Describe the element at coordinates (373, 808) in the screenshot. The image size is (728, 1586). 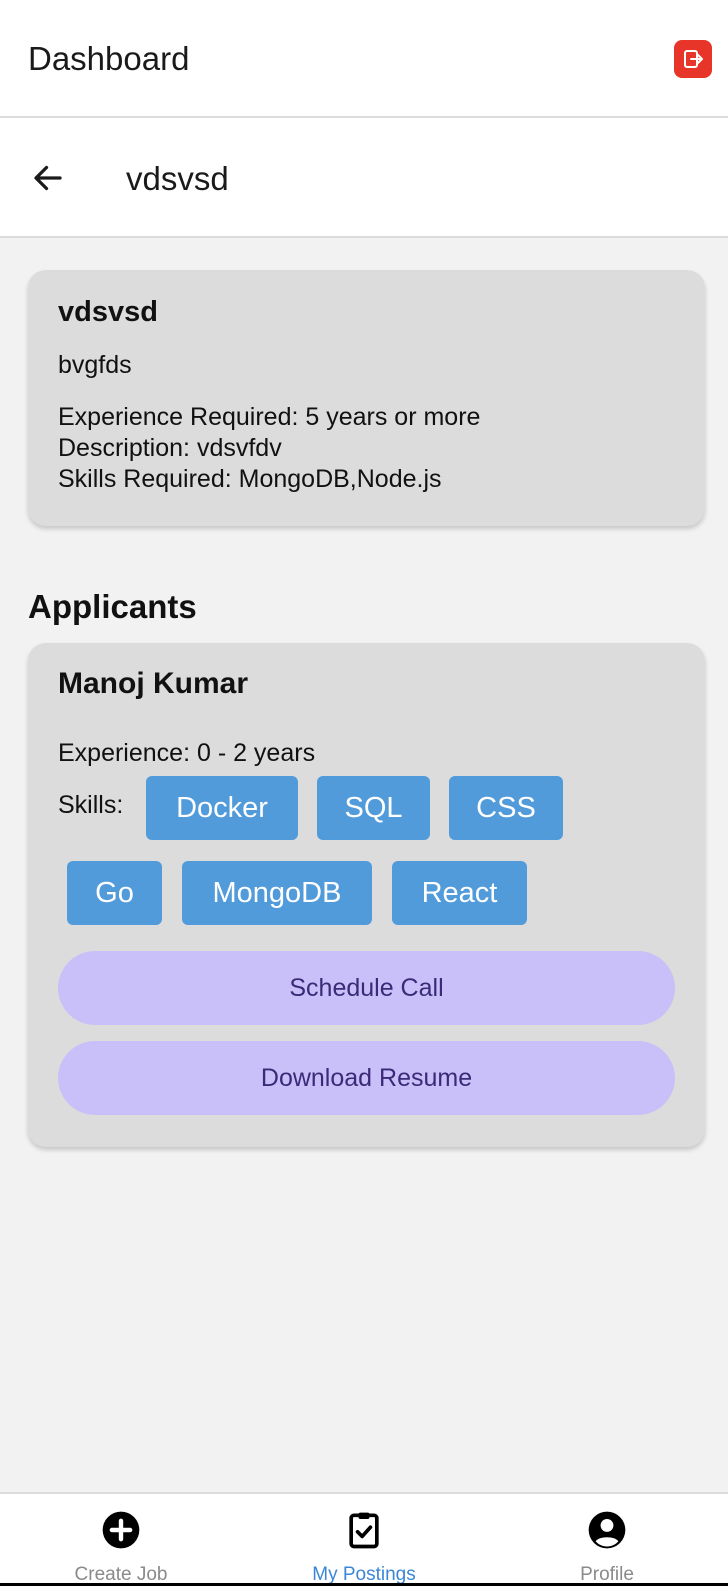
I see `skill-chip: SQL` at that location.